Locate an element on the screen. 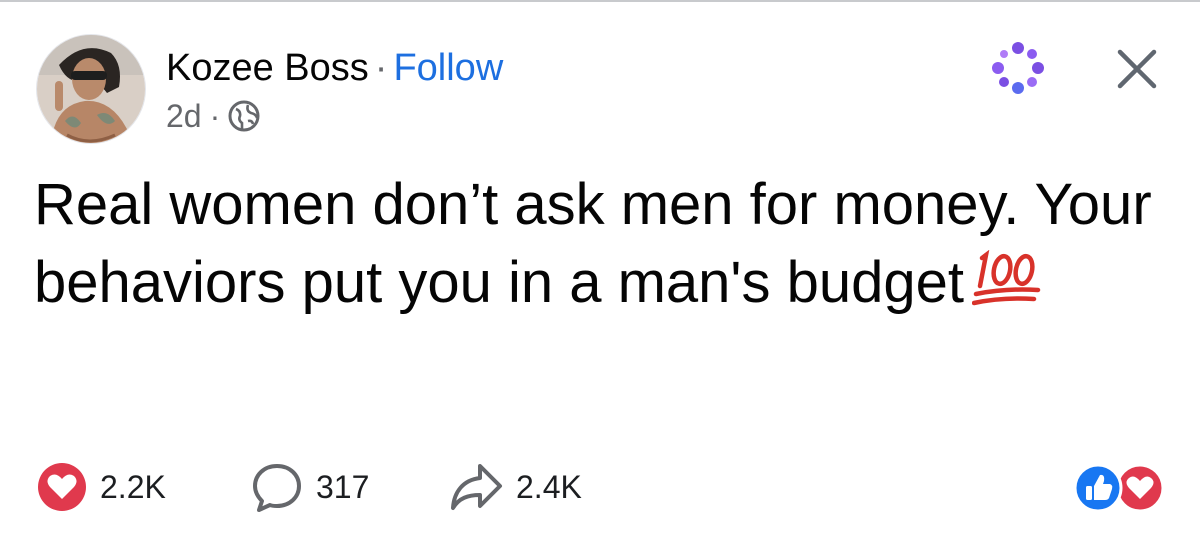 The height and width of the screenshot is (552, 1200). top-divider is located at coordinates (600, 1).